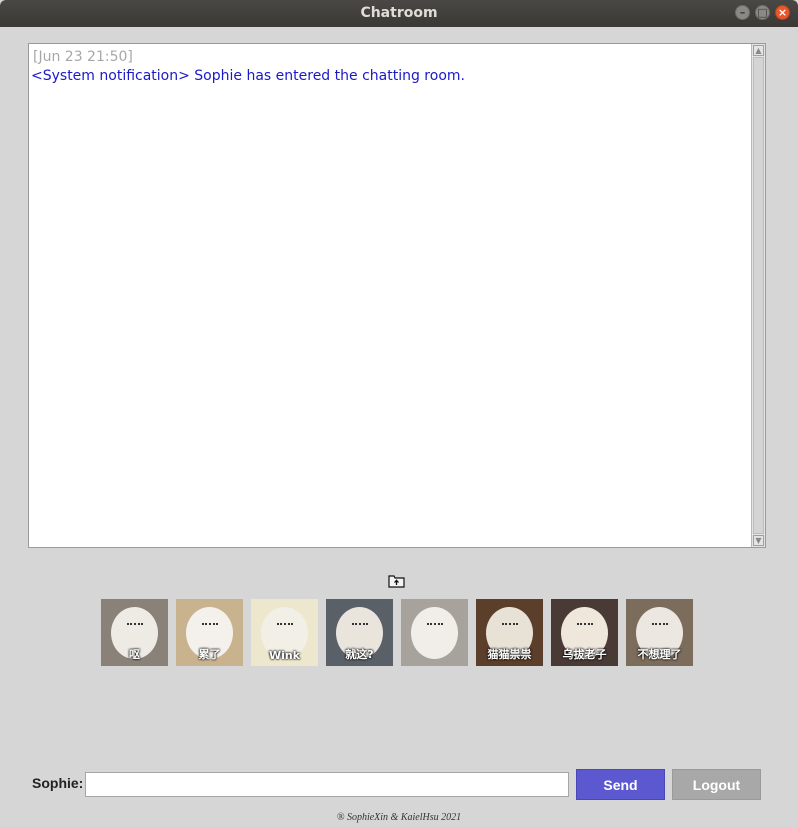  I want to click on send-button: Send, so click(620, 784).